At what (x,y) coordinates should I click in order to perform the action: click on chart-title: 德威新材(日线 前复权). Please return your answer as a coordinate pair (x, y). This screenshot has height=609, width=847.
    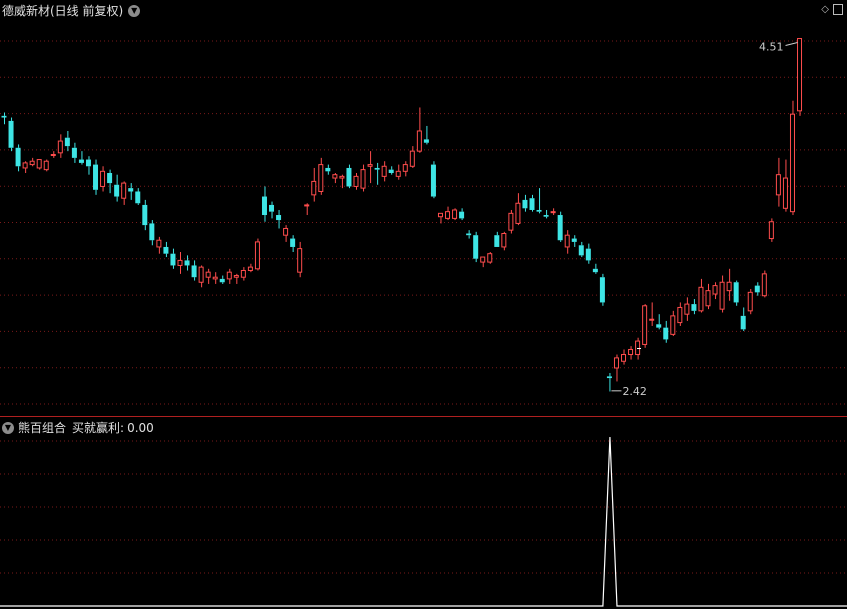
    Looking at the image, I should click on (63, 11).